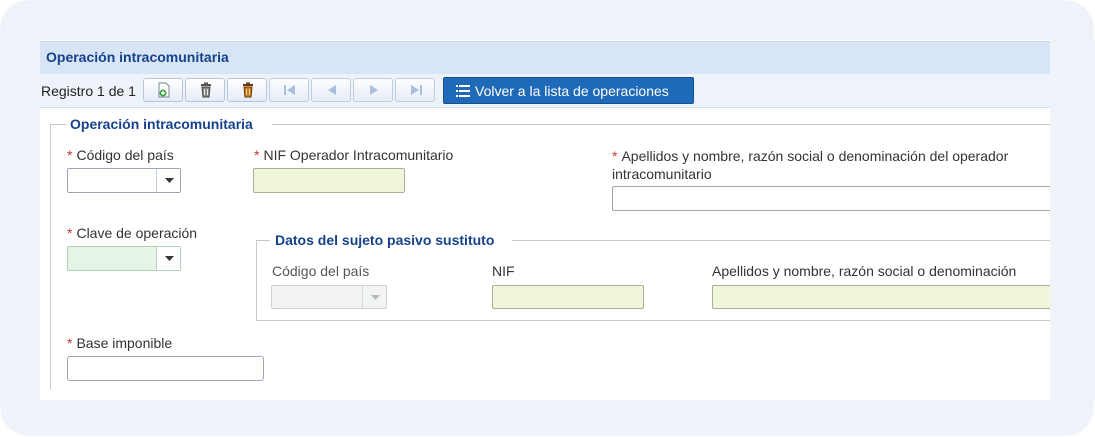 This screenshot has width=1095, height=437. I want to click on delete-all-button, so click(247, 90).